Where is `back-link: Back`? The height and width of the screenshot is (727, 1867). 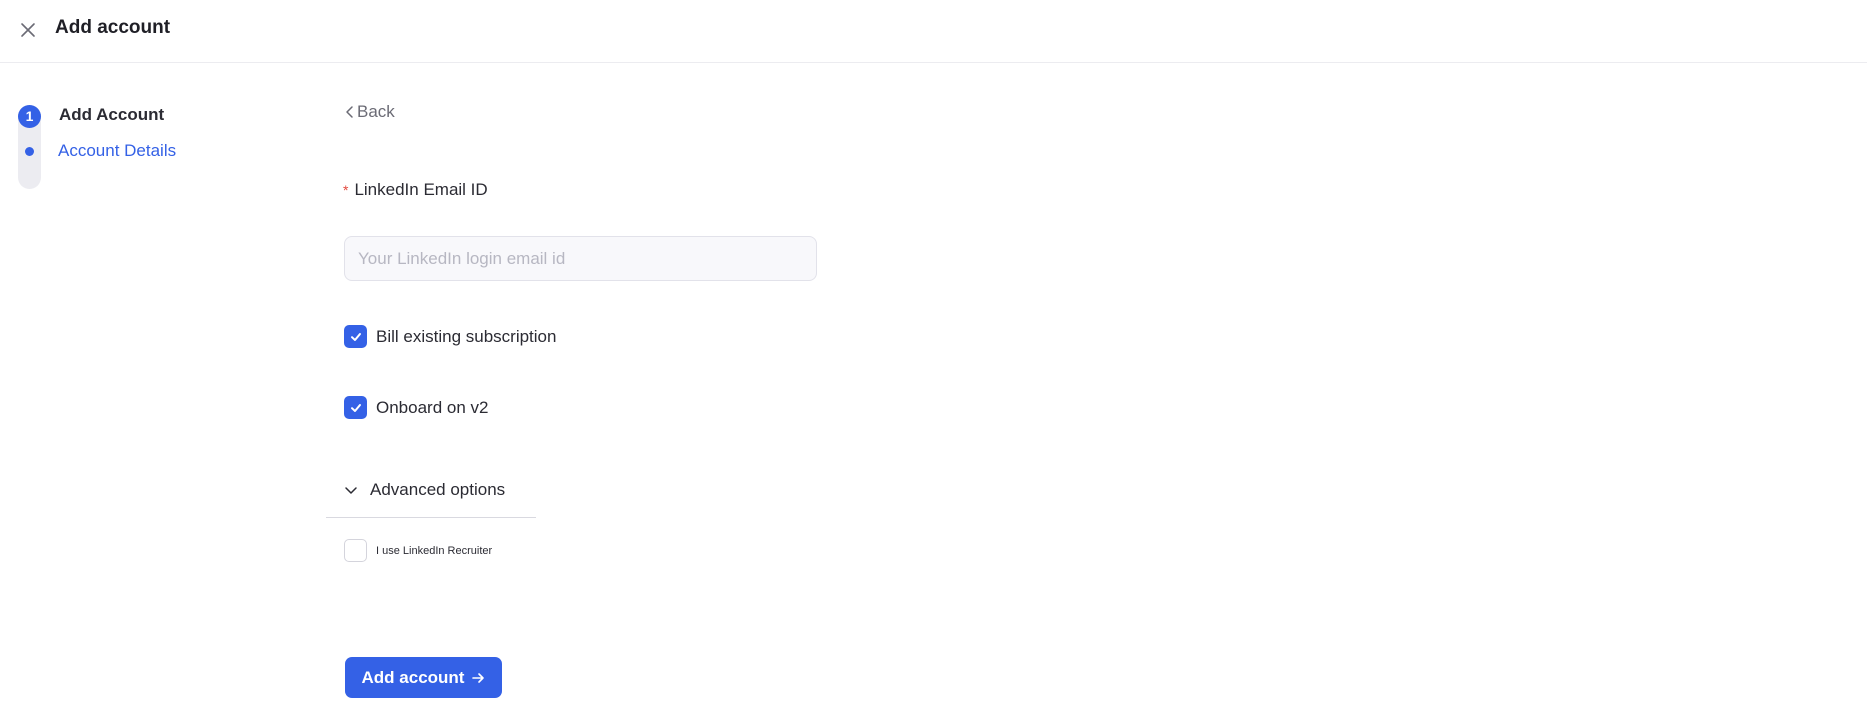
back-link: Back is located at coordinates (369, 112).